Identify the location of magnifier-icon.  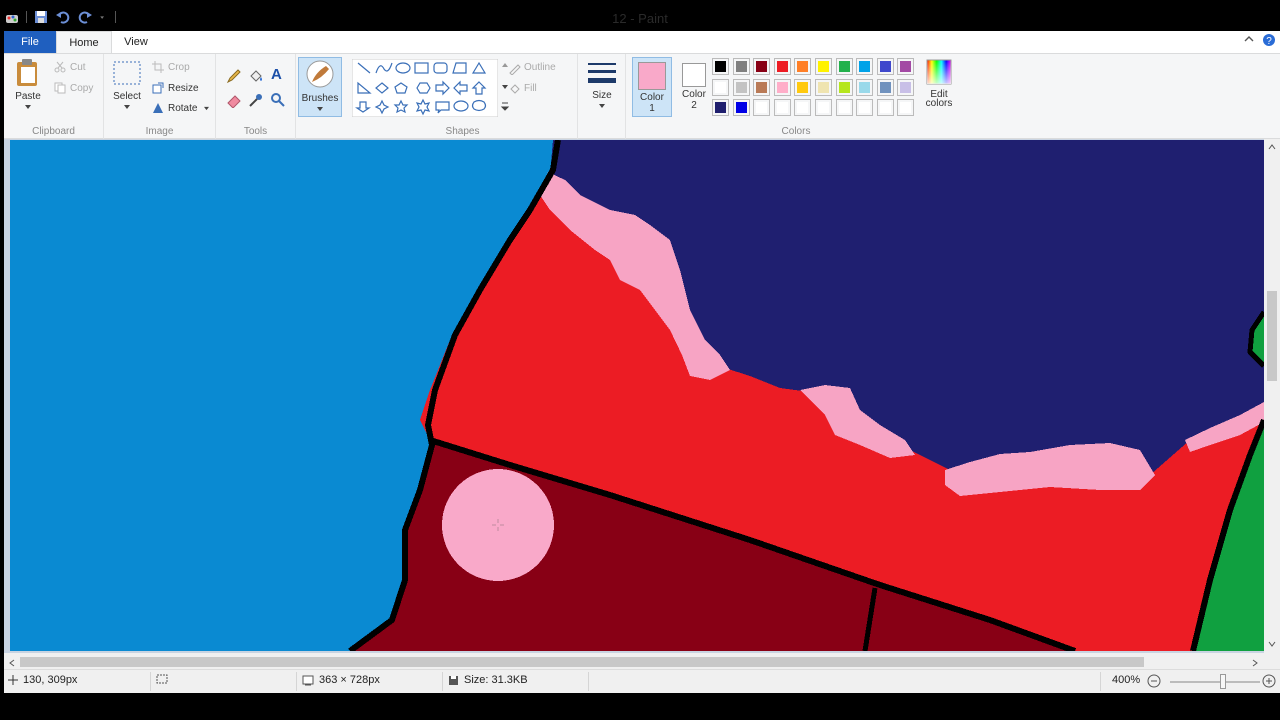
(278, 100).